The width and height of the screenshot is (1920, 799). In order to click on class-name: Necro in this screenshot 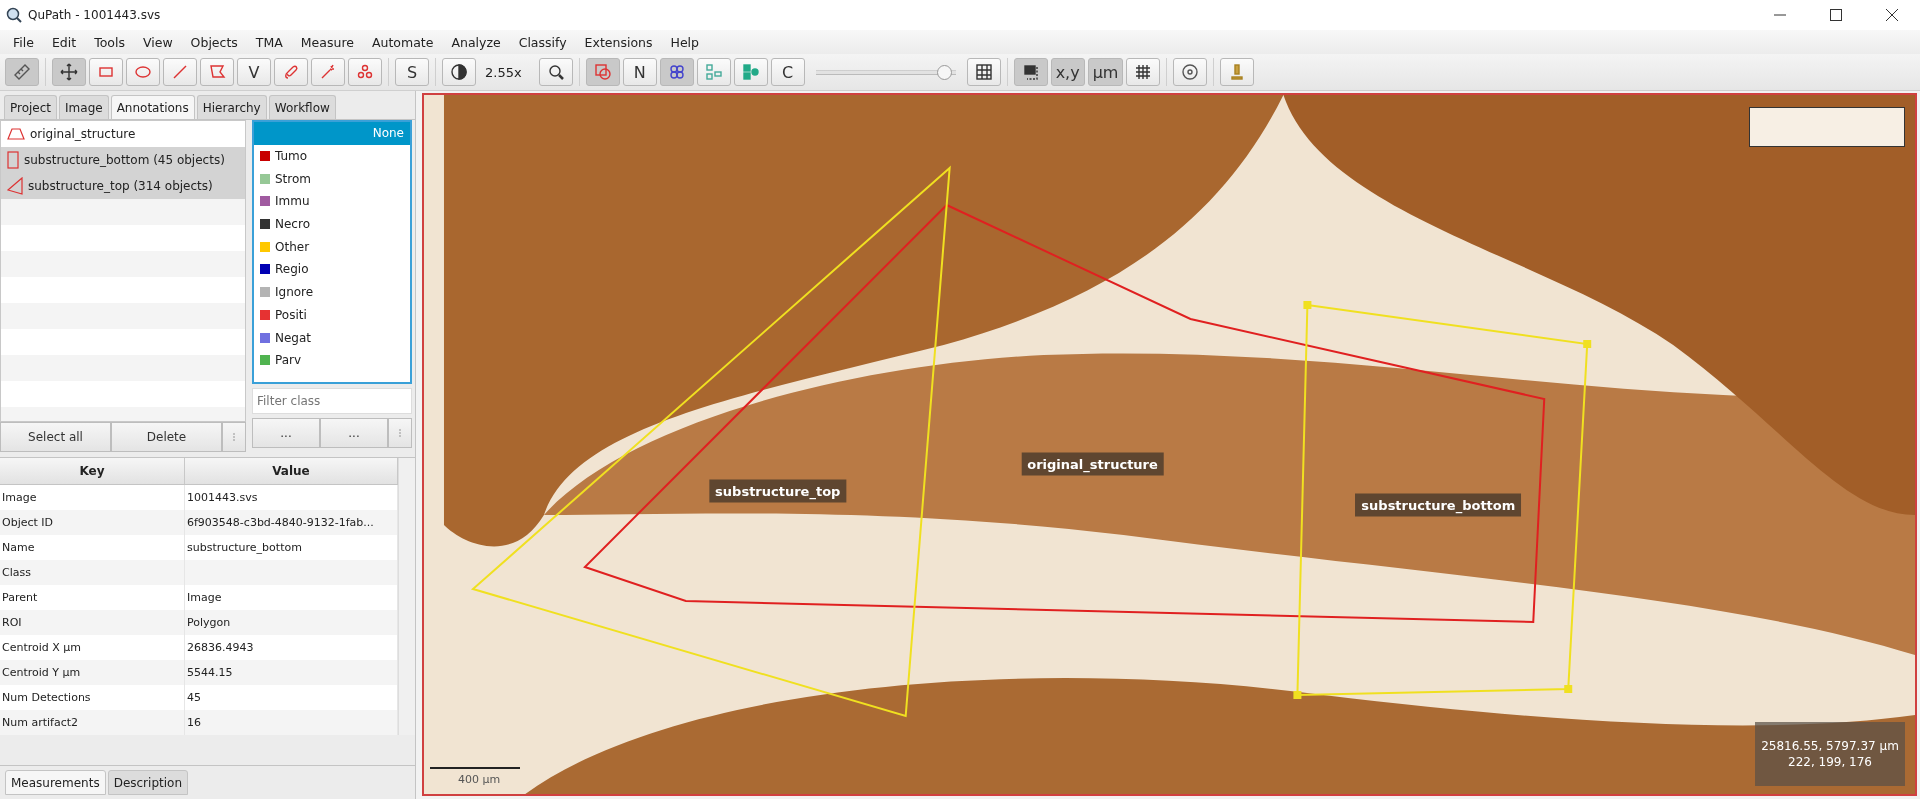, I will do `click(292, 224)`.